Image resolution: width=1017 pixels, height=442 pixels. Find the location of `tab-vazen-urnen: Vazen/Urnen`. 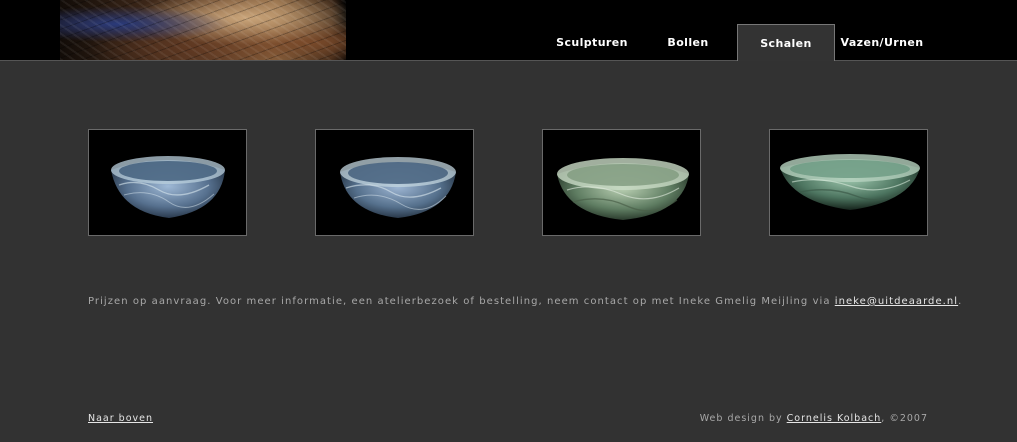

tab-vazen-urnen: Vazen/Urnen is located at coordinates (882, 42).